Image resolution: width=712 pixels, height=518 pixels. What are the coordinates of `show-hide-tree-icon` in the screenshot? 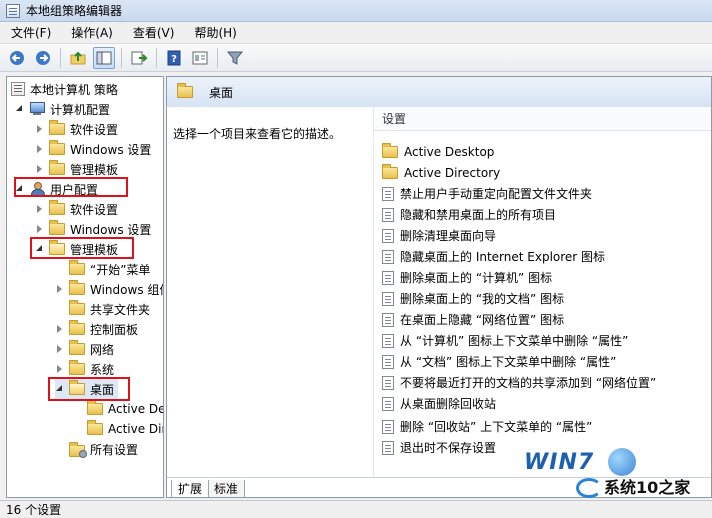 It's located at (104, 57).